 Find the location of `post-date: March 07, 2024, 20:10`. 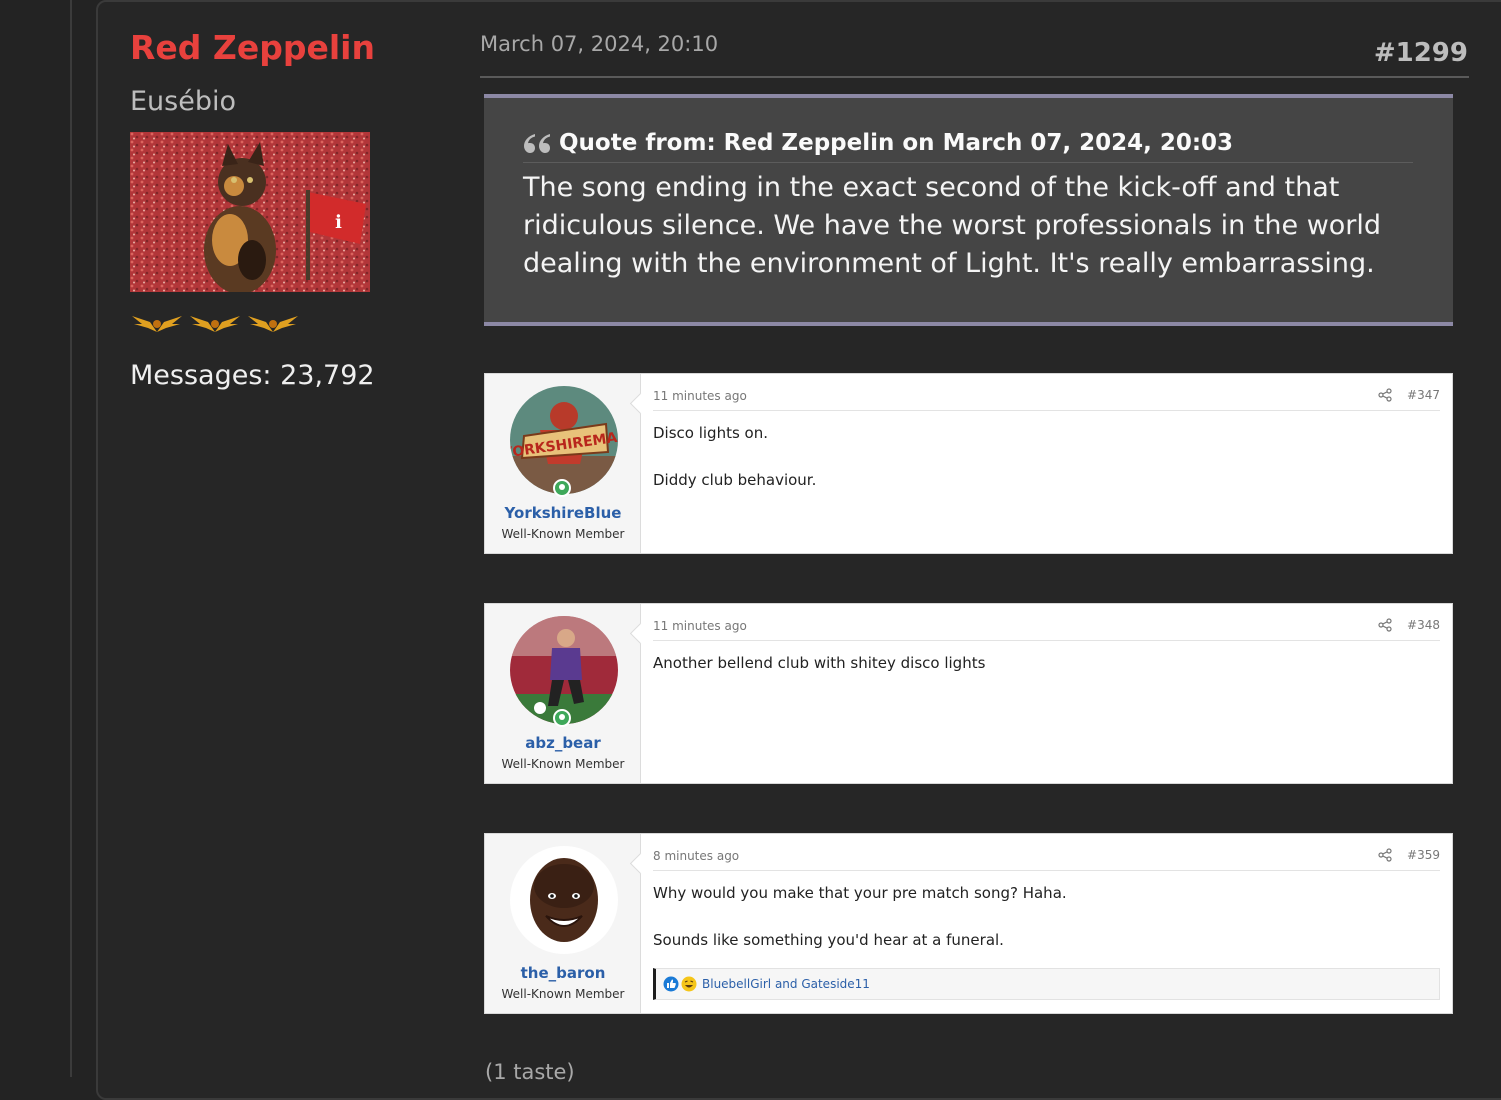

post-date: March 07, 2024, 20:10 is located at coordinates (599, 44).